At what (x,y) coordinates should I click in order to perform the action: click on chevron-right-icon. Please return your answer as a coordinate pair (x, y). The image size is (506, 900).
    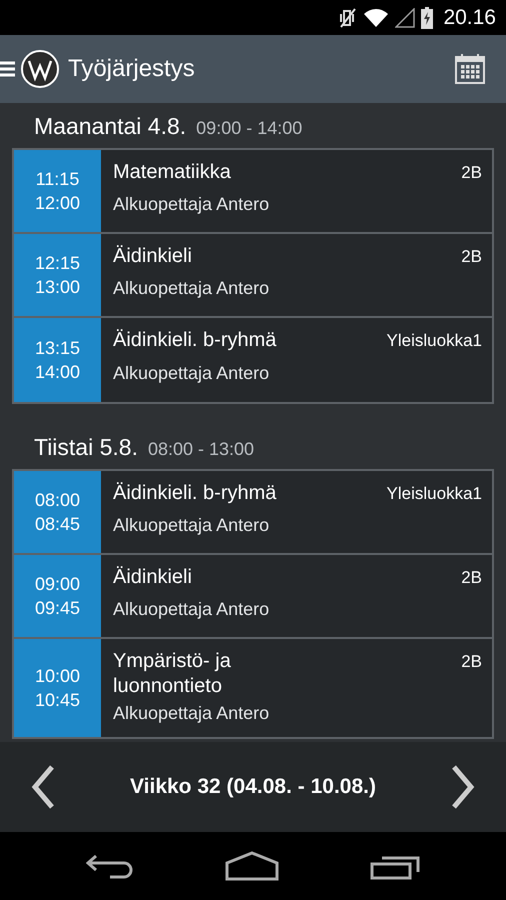
    Looking at the image, I should click on (463, 787).